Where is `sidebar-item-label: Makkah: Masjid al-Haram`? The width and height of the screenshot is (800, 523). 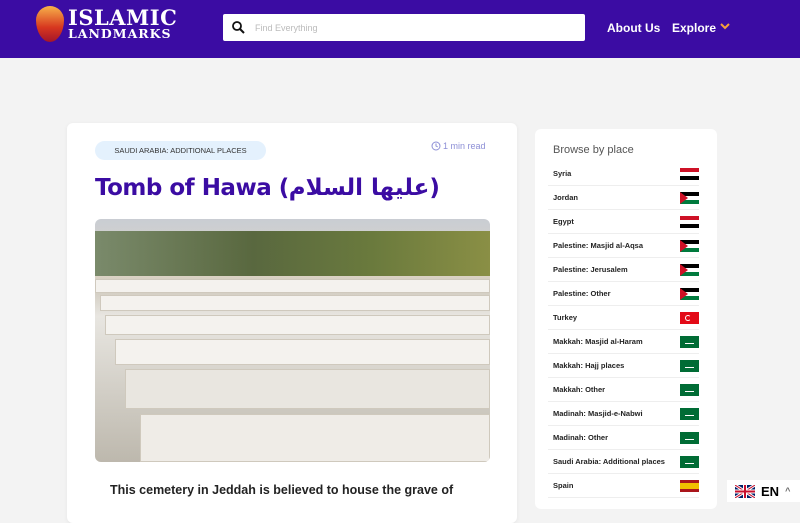 sidebar-item-label: Makkah: Masjid al-Haram is located at coordinates (598, 341).